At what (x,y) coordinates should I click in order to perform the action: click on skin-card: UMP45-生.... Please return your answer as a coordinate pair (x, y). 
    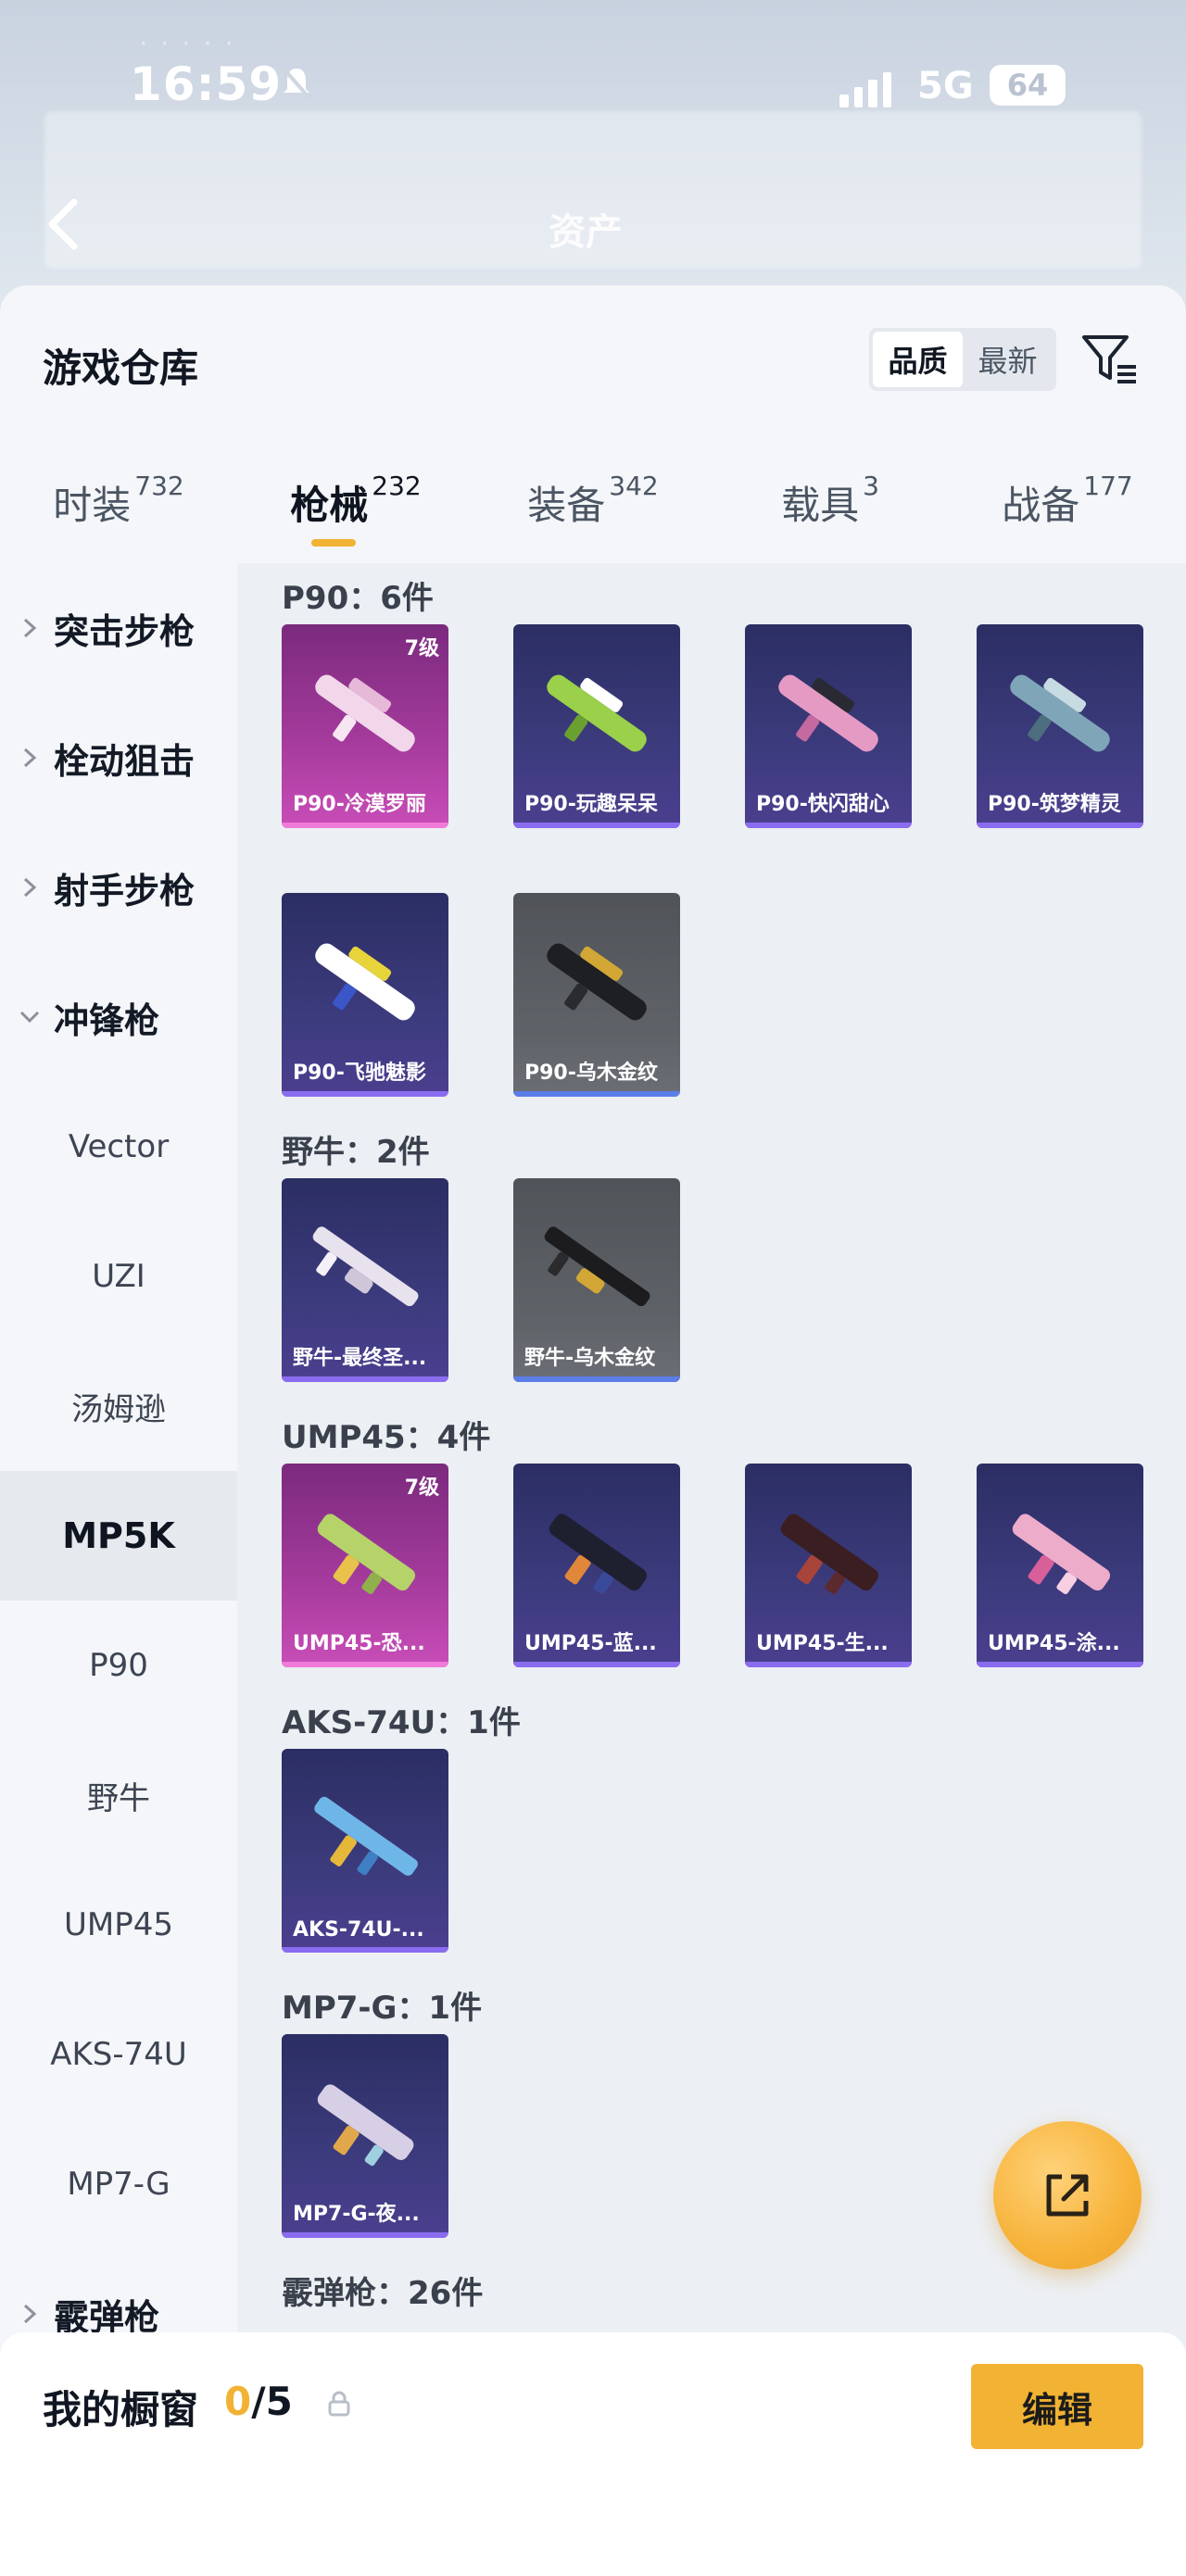
    Looking at the image, I should click on (828, 1565).